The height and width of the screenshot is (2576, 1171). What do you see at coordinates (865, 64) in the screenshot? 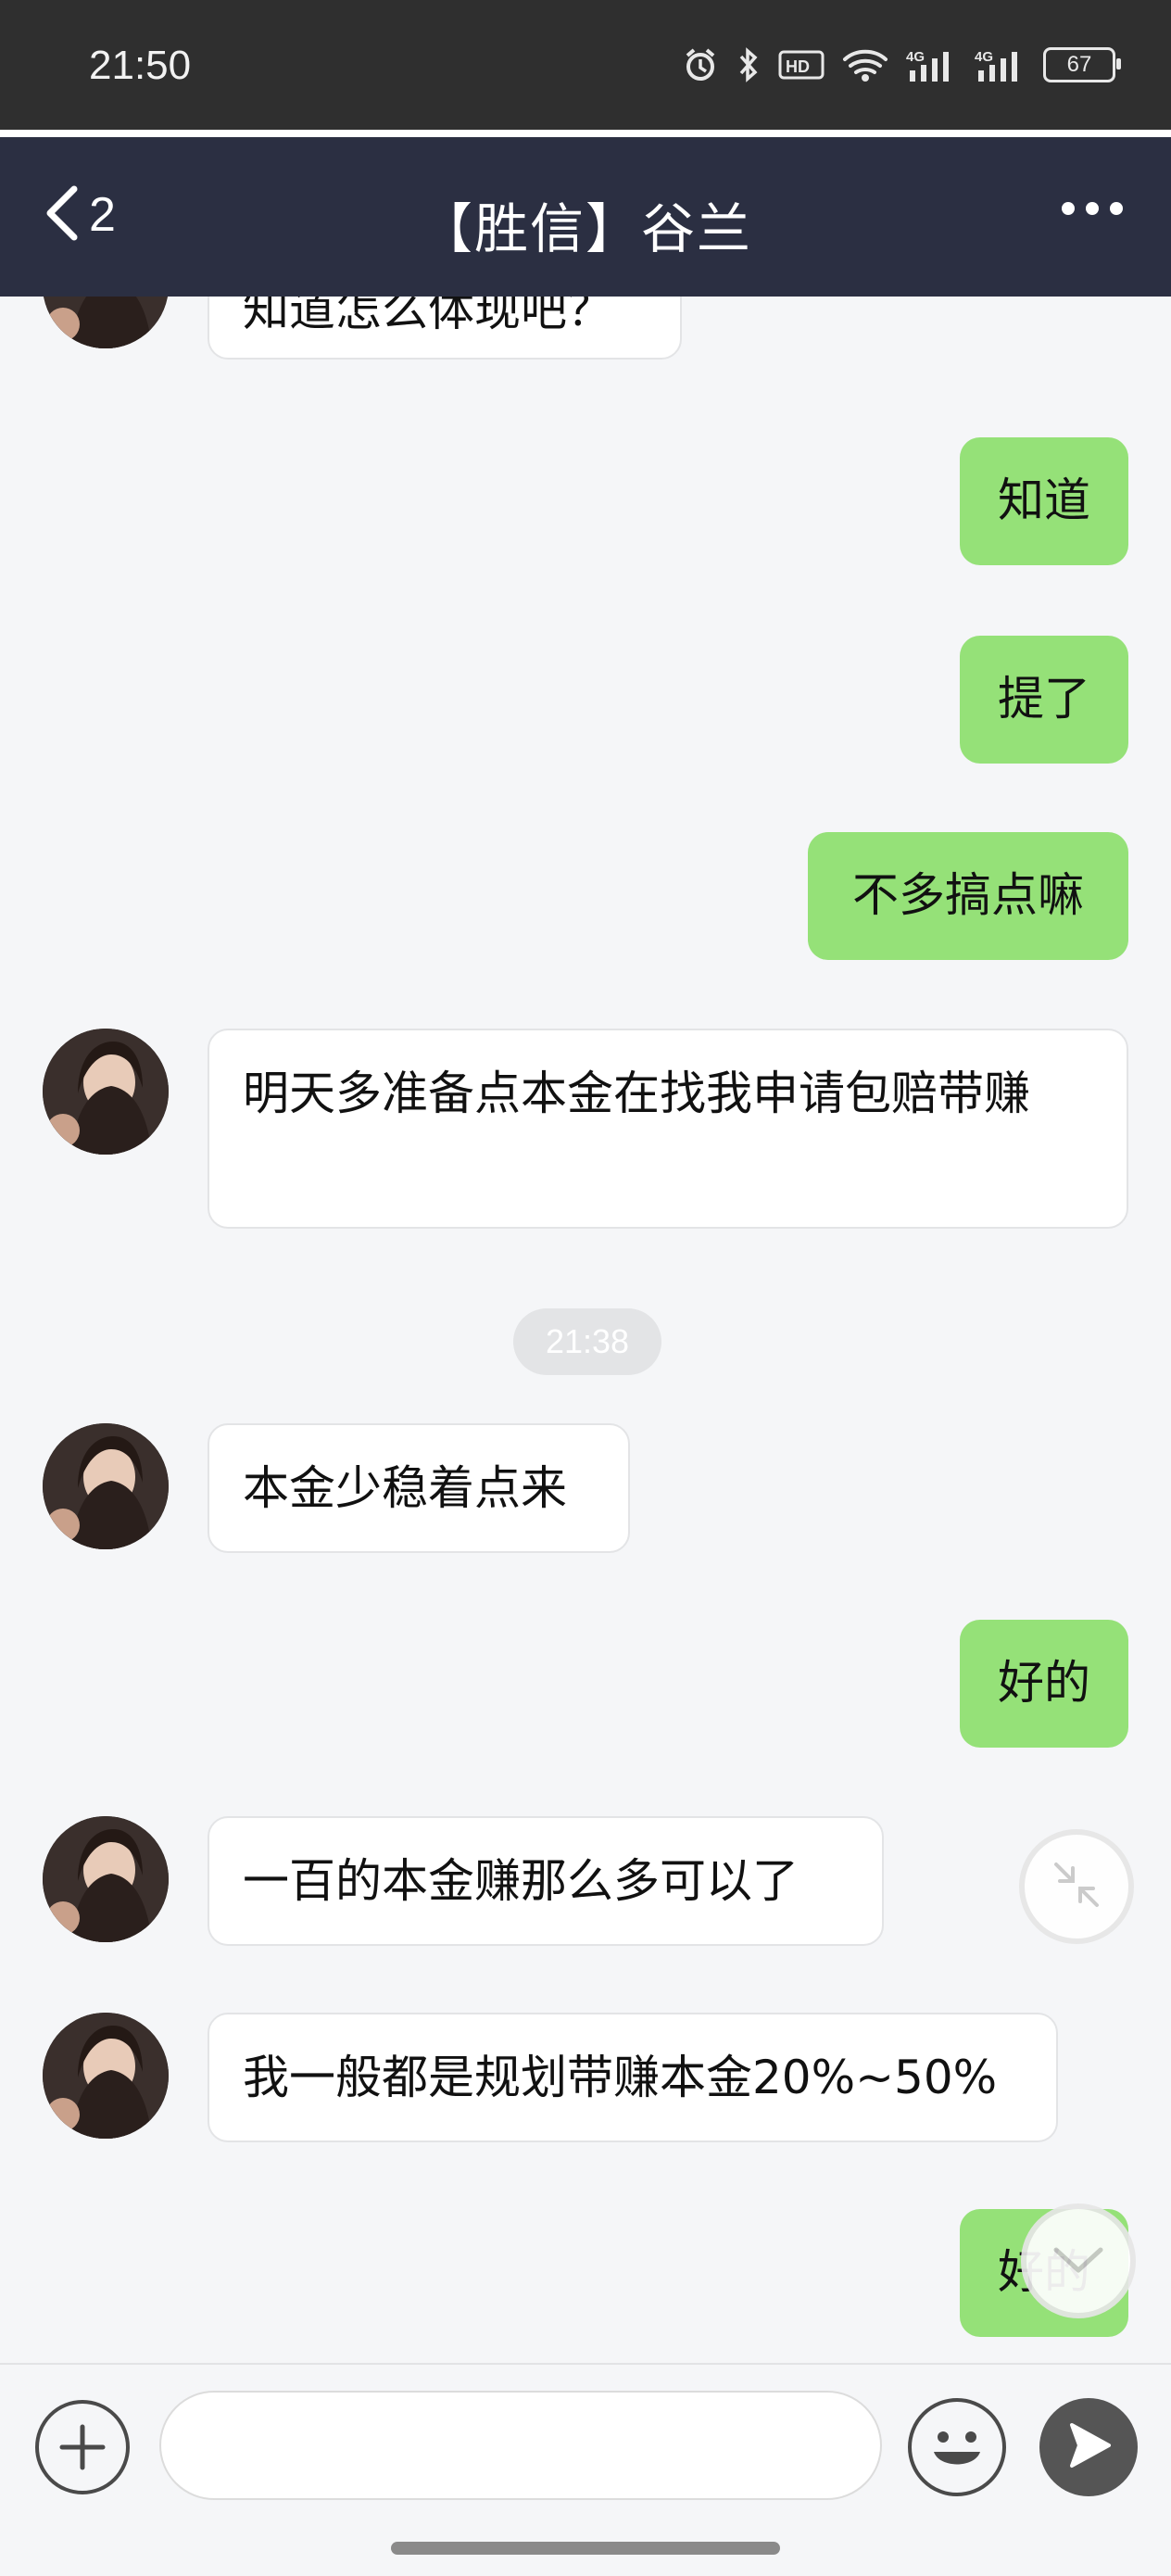
I see `wifi-icon` at bounding box center [865, 64].